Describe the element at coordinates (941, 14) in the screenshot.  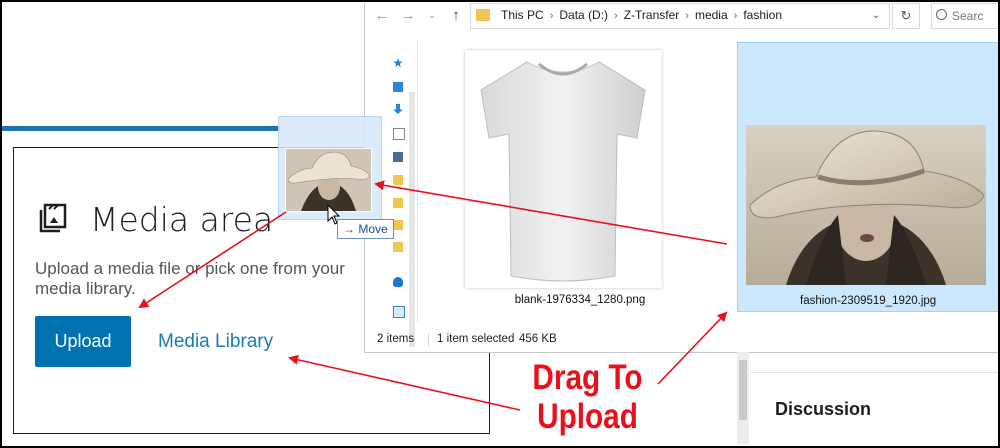
I see `search-icon` at that location.